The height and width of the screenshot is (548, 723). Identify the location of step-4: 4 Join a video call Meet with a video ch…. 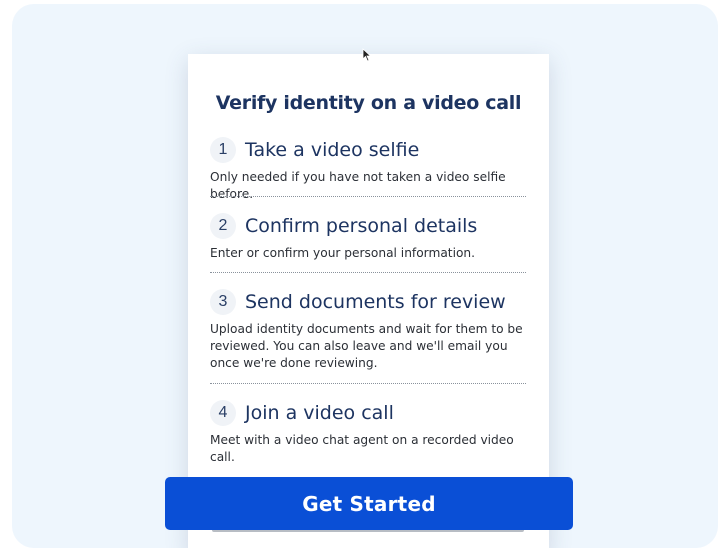
(368, 432).